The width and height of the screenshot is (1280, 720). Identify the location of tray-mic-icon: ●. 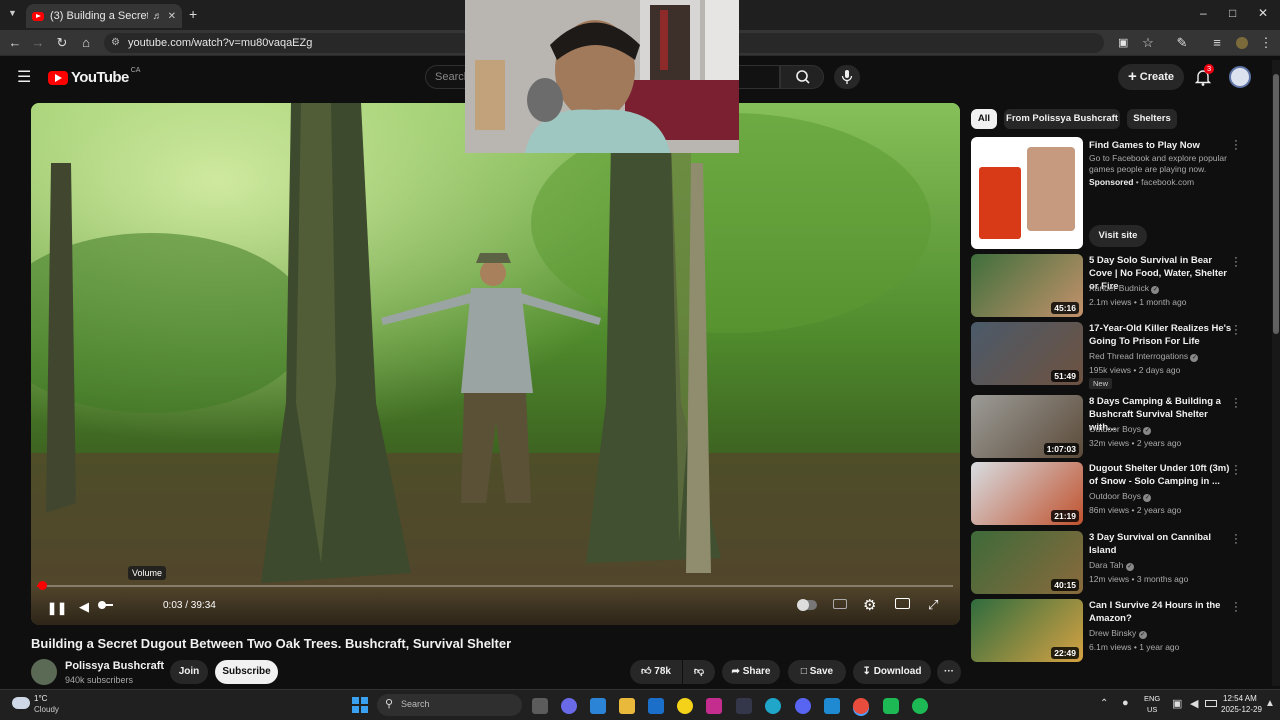
(1125, 703).